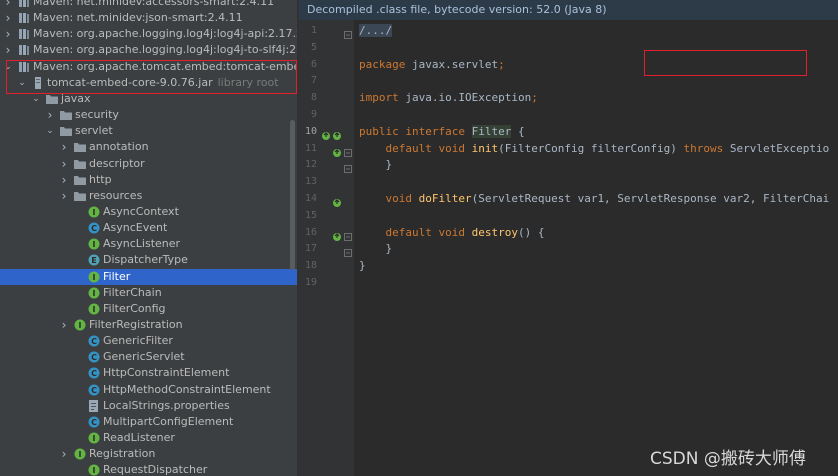 Image resolution: width=838 pixels, height=476 pixels. Describe the element at coordinates (148, 438) in the screenshot. I see `tree-row: I ReadListener` at that location.